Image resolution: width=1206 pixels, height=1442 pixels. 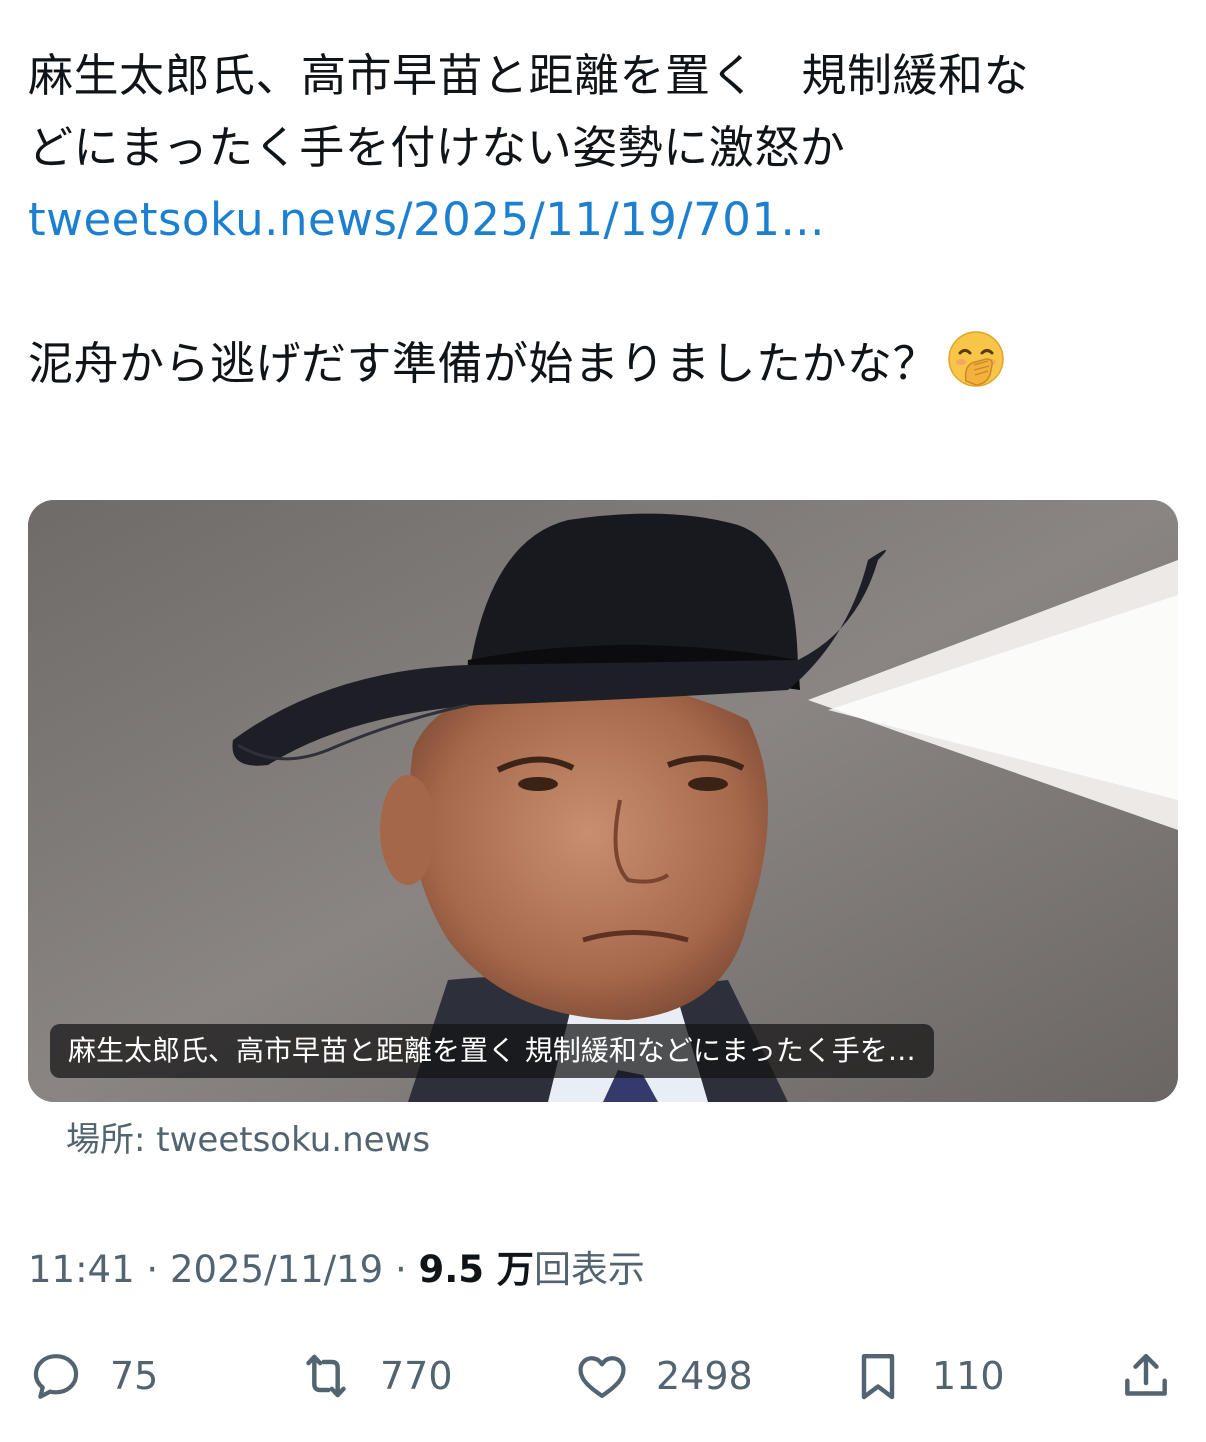 What do you see at coordinates (878, 1376) in the screenshot?
I see `bookmark-icon` at bounding box center [878, 1376].